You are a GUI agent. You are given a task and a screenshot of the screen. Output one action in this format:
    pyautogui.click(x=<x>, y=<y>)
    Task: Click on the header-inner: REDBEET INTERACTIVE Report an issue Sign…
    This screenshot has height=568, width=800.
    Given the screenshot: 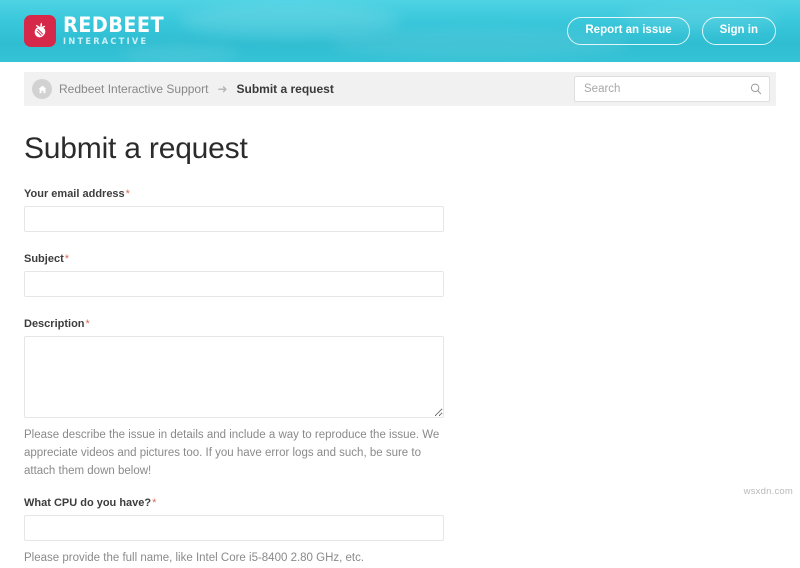 What is the action you would take?
    pyautogui.click(x=400, y=31)
    